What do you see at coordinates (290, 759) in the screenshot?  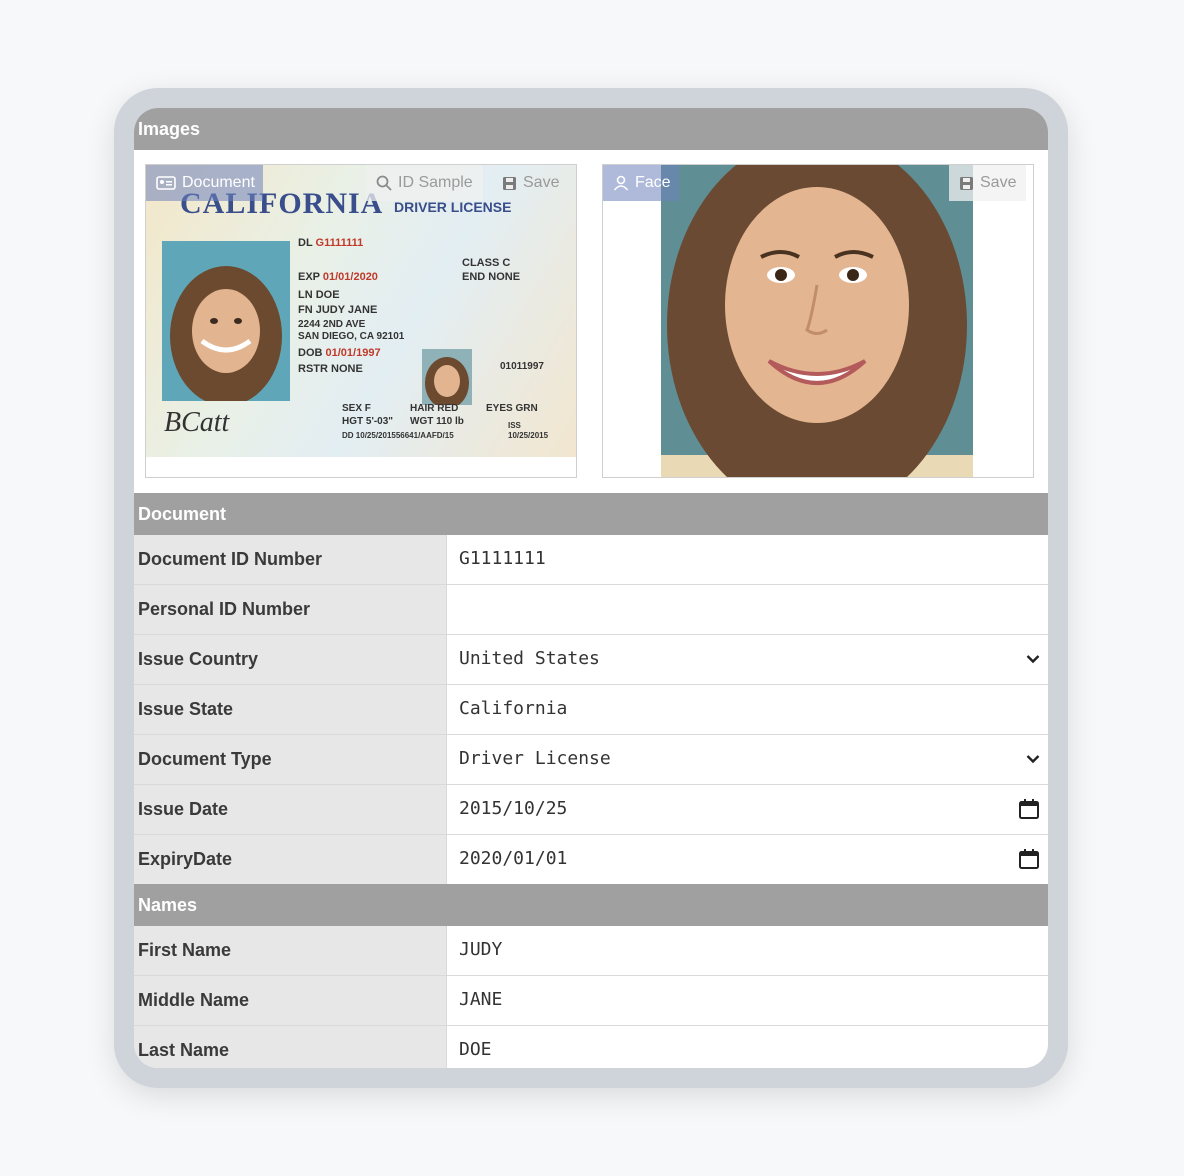 I see `field-label: Document Type` at bounding box center [290, 759].